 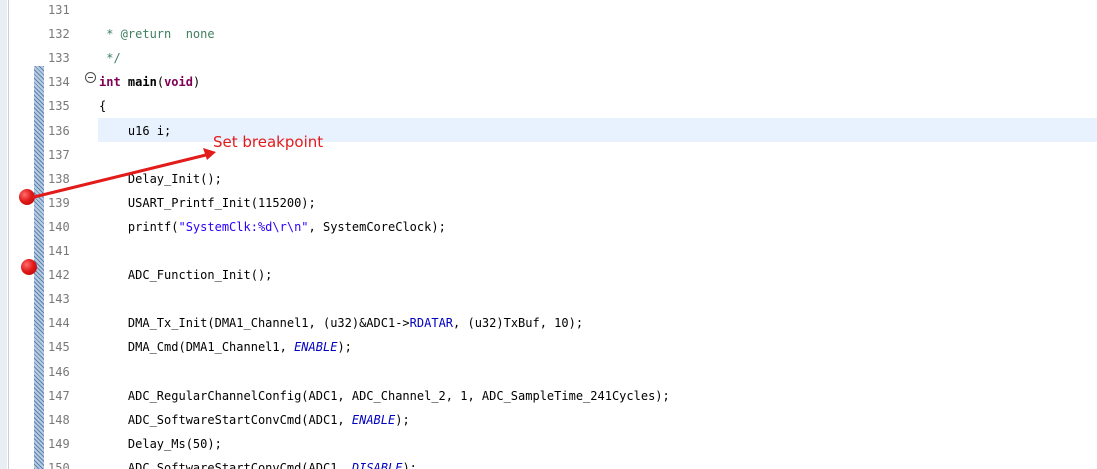 I want to click on line-number: 144, so click(x=59, y=323).